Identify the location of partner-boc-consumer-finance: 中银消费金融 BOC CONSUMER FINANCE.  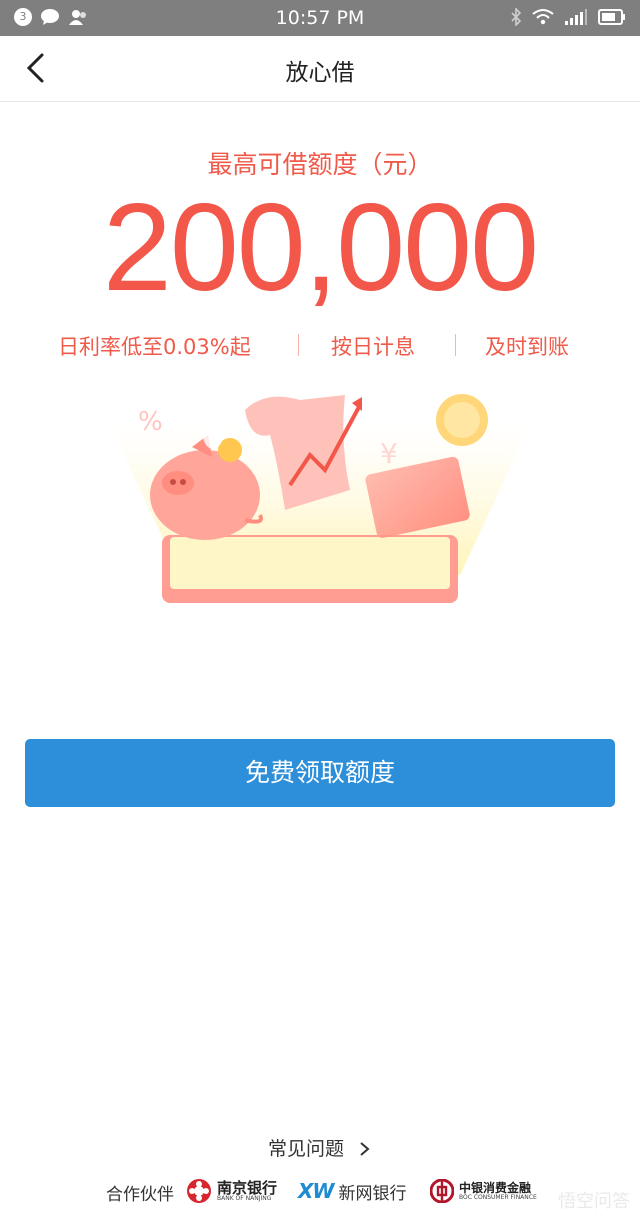
(483, 1191).